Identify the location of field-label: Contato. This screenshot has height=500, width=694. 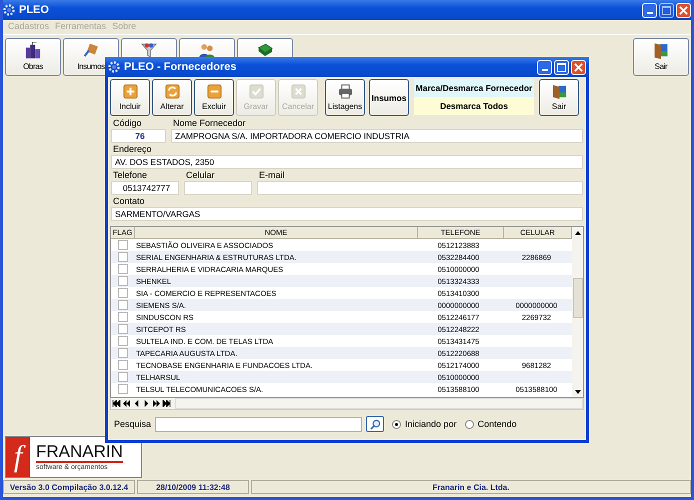
(129, 201).